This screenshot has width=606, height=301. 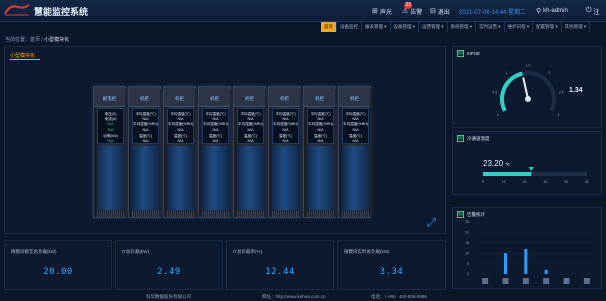 I want to click on nav-item-5: 系统管理 ▾, so click(x=462, y=27).